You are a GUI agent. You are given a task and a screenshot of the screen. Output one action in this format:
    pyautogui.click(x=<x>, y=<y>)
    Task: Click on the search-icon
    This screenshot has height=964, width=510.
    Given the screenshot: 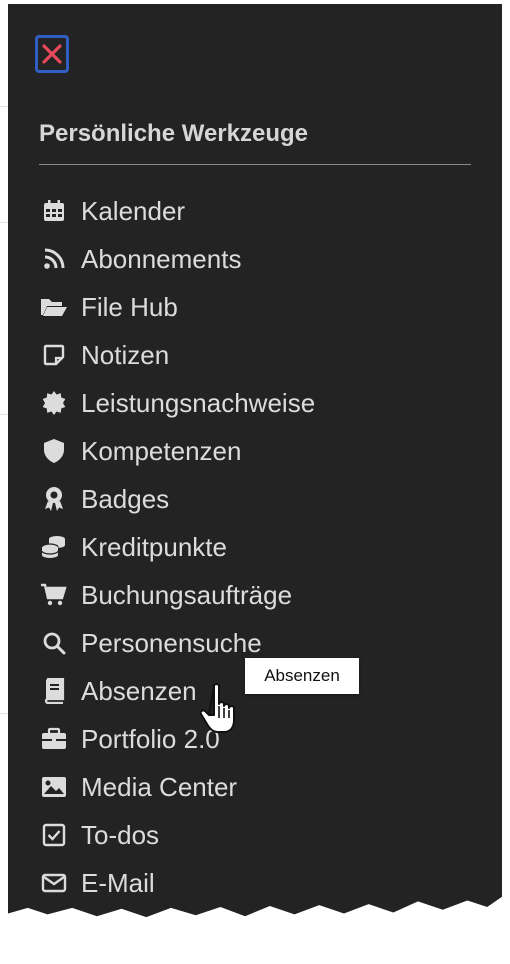 What is the action you would take?
    pyautogui.click(x=54, y=643)
    